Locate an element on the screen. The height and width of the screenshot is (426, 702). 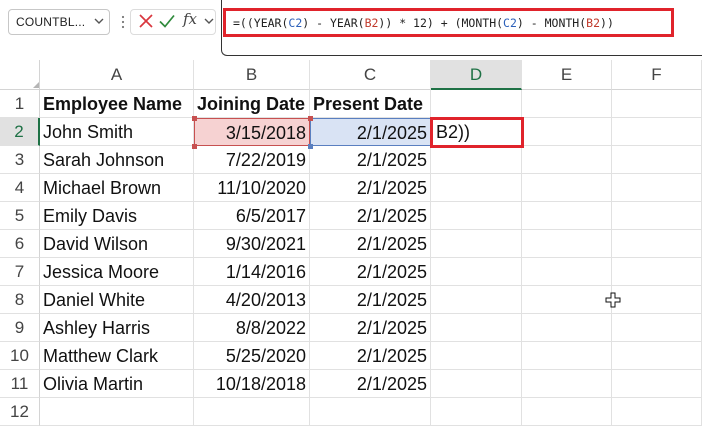
employee-name-cell: Michael Brown is located at coordinates (117, 188).